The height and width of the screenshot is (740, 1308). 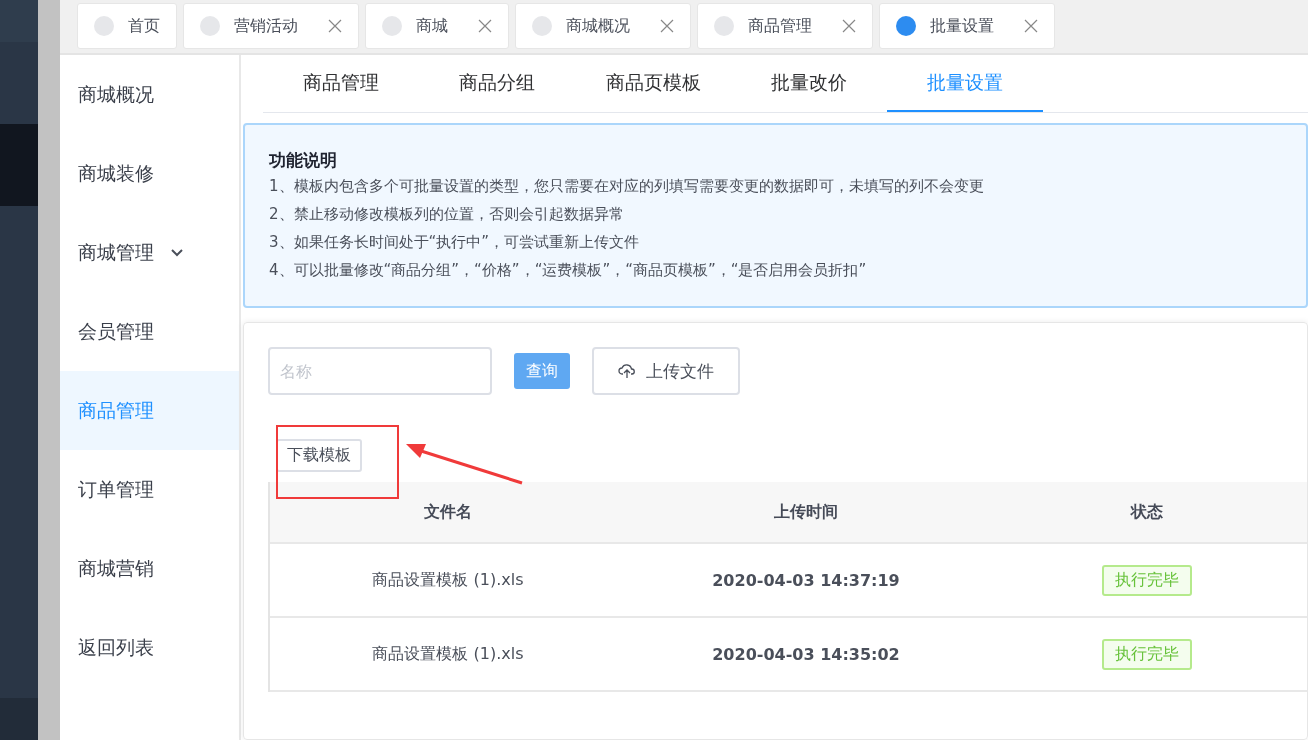 What do you see at coordinates (149, 331) in the screenshot?
I see `menu-item: 会员管理` at bounding box center [149, 331].